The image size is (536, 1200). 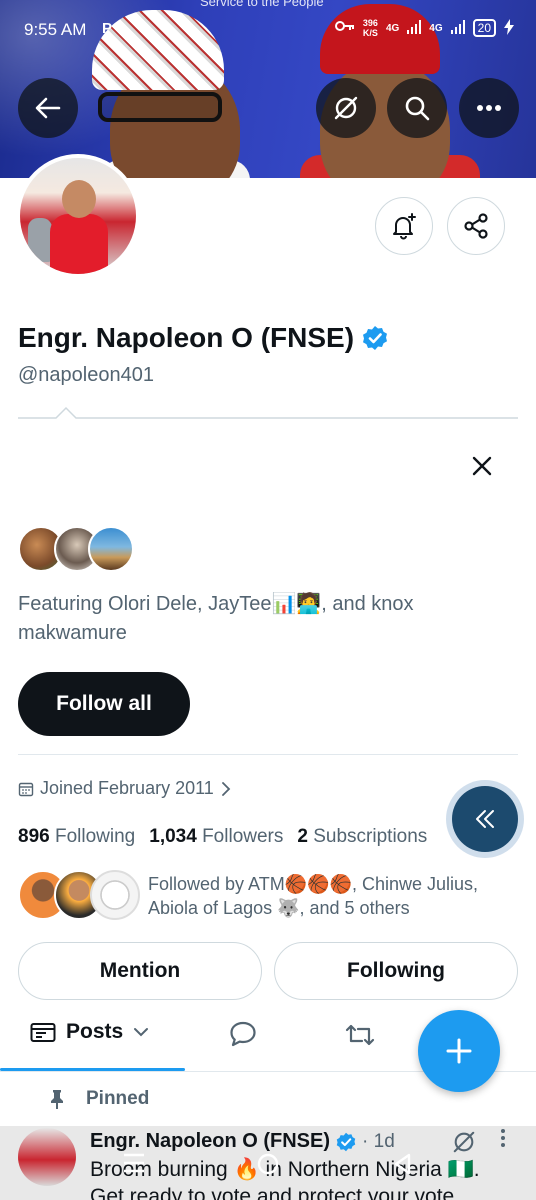 I want to click on tab-posts: Posts, so click(x=89, y=1032).